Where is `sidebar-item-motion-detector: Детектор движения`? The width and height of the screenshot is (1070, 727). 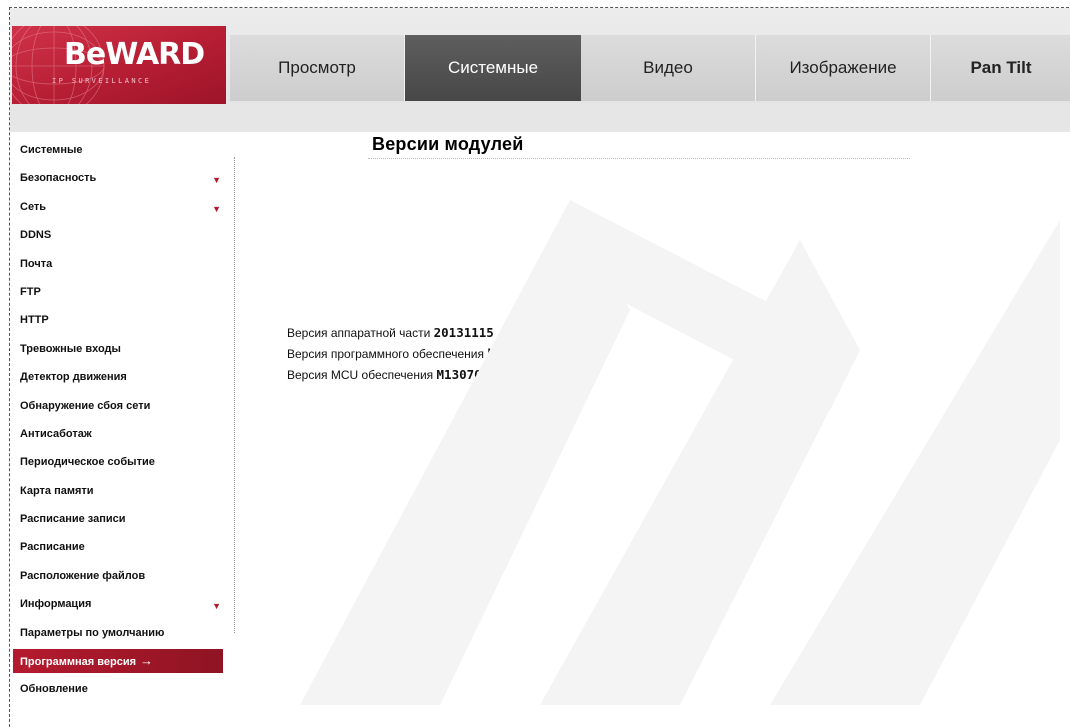 sidebar-item-motion-detector: Детектор движения is located at coordinates (118, 377).